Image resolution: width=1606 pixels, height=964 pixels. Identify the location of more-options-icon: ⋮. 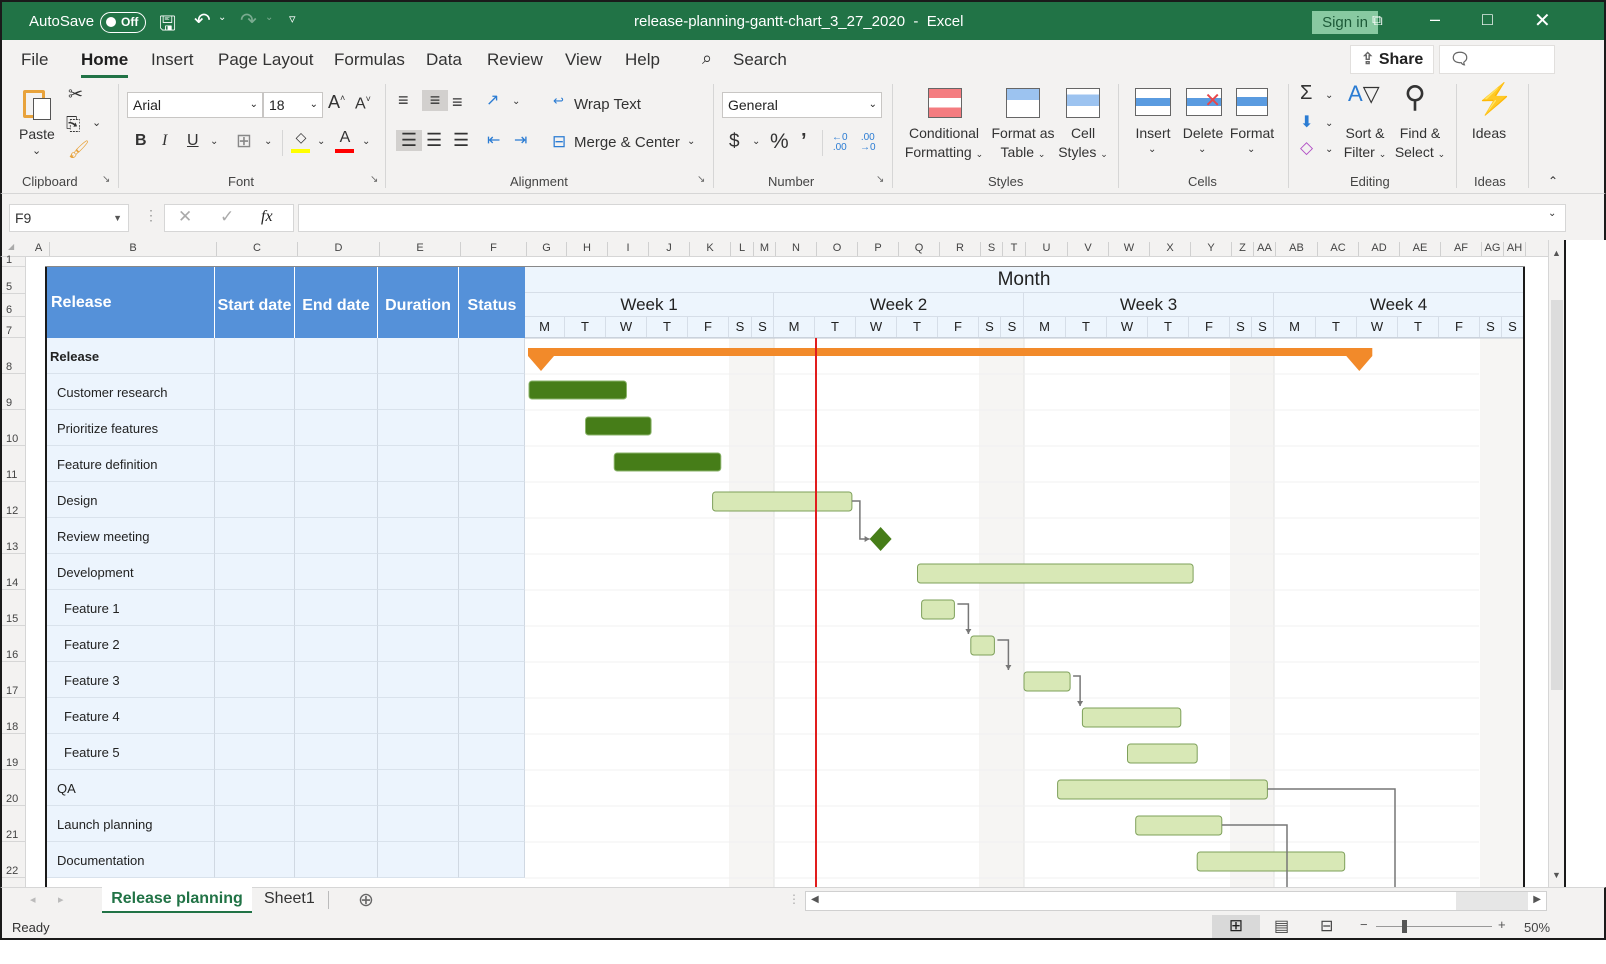
(151, 215).